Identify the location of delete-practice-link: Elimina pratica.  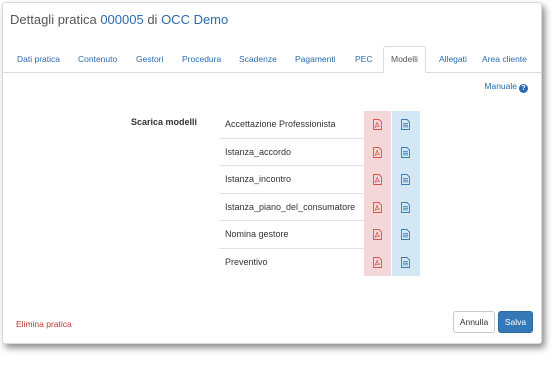
(44, 324).